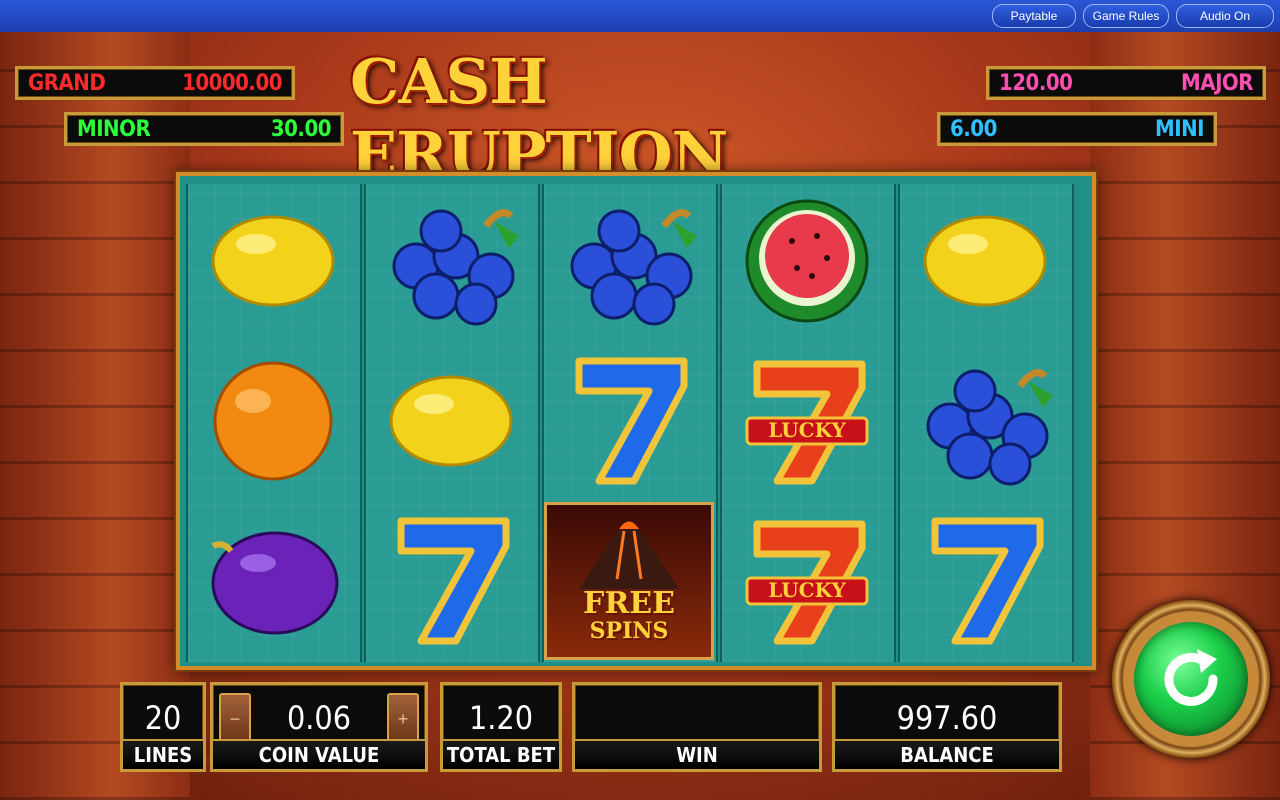 Image resolution: width=1280 pixels, height=800 pixels. Describe the element at coordinates (807, 261) in the screenshot. I see `watermelon-icon` at that location.